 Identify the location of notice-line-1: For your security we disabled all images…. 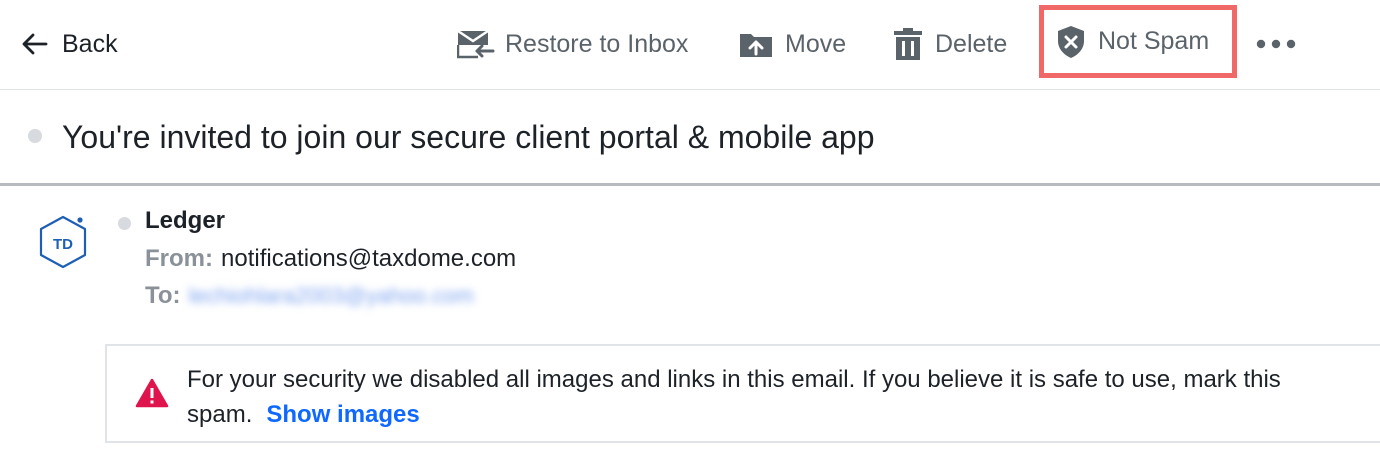
(734, 379).